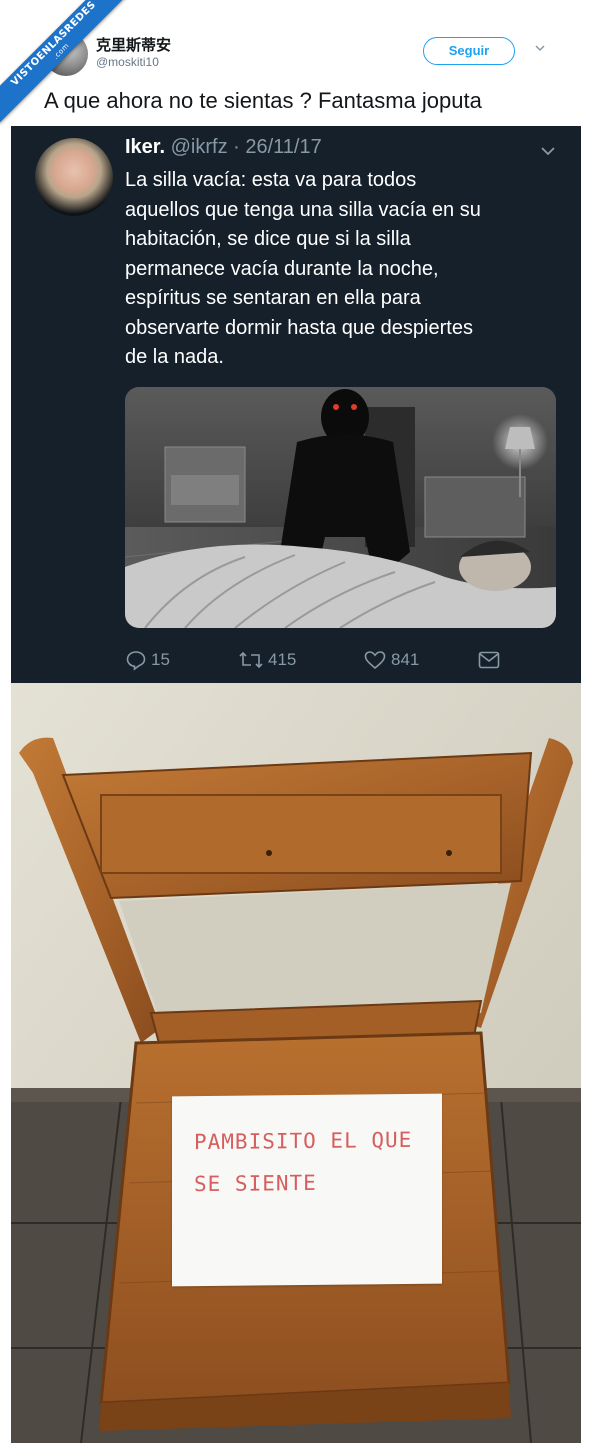  I want to click on like-count: 841, so click(405, 659).